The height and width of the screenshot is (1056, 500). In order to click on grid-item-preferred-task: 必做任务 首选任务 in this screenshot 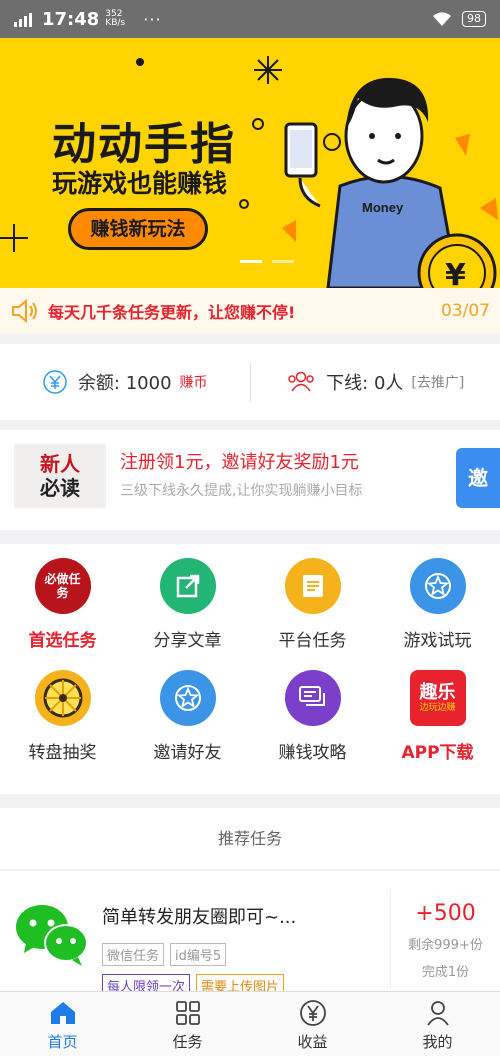, I will do `click(62, 614)`.